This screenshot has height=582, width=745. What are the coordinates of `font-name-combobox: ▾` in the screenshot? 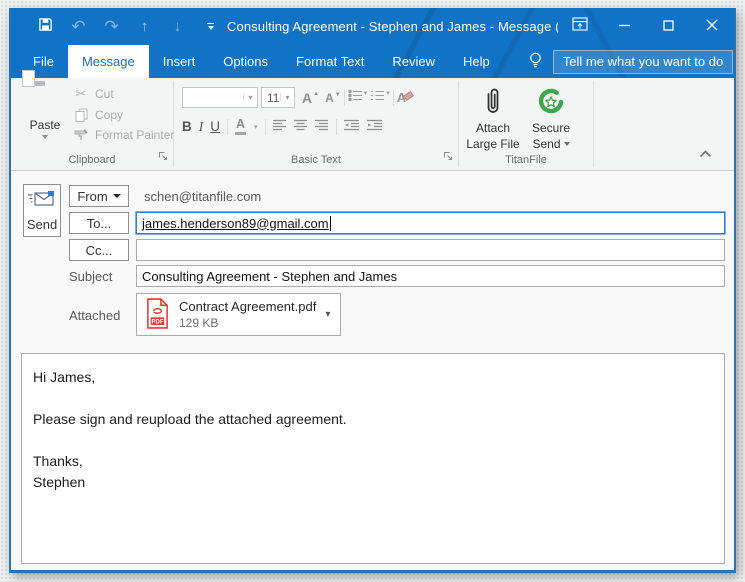 It's located at (220, 97).